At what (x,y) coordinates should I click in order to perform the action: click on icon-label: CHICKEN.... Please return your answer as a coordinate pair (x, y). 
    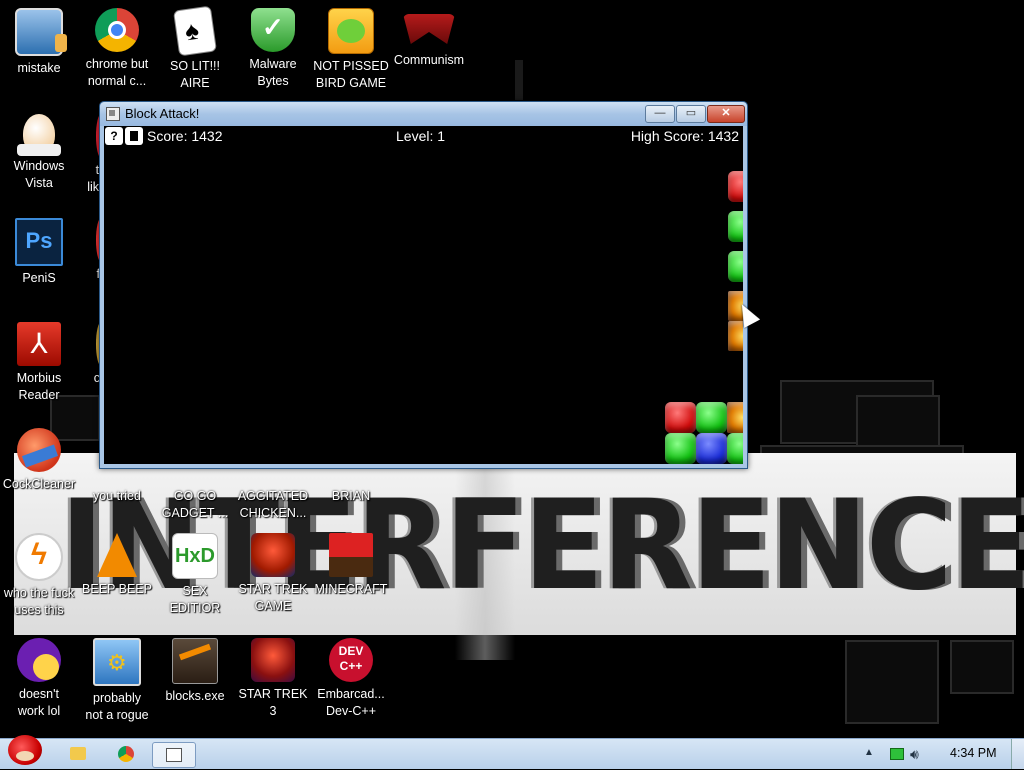
    Looking at the image, I should click on (273, 513).